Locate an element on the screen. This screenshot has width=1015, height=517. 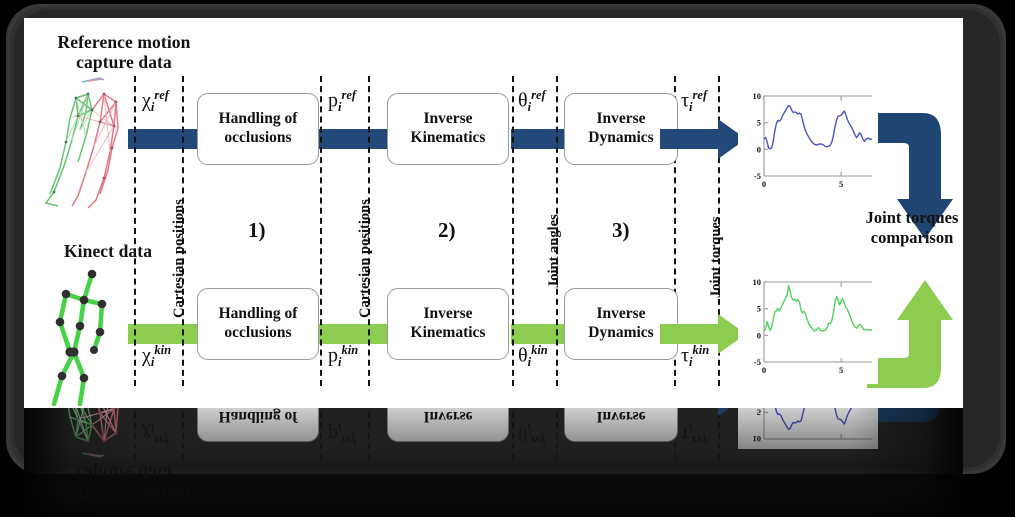
channel-label-cartesian-positions-1: Cartesian positions is located at coordinates (179, 258).